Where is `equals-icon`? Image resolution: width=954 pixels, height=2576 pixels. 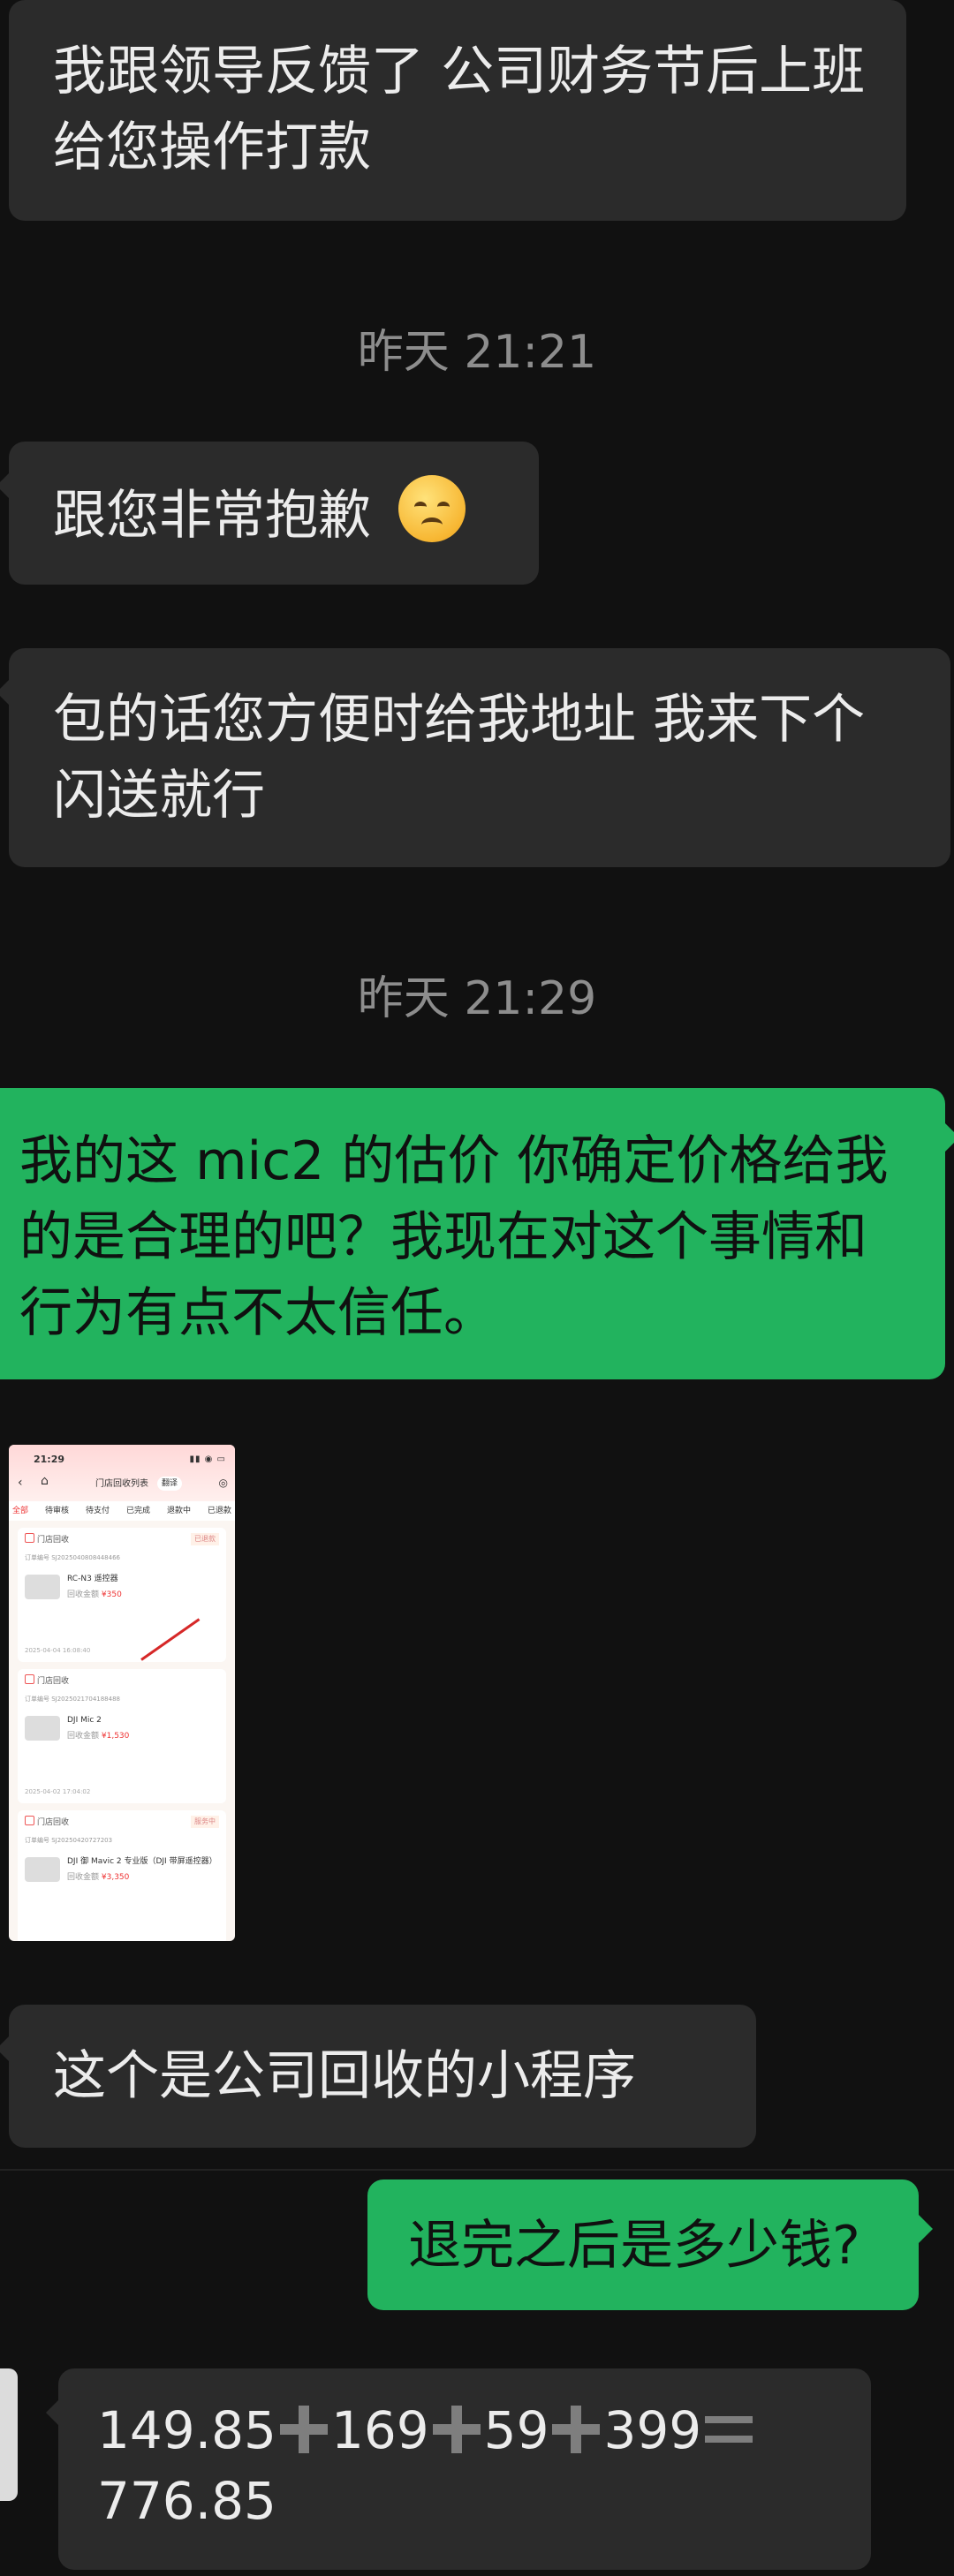
equals-icon is located at coordinates (729, 2429).